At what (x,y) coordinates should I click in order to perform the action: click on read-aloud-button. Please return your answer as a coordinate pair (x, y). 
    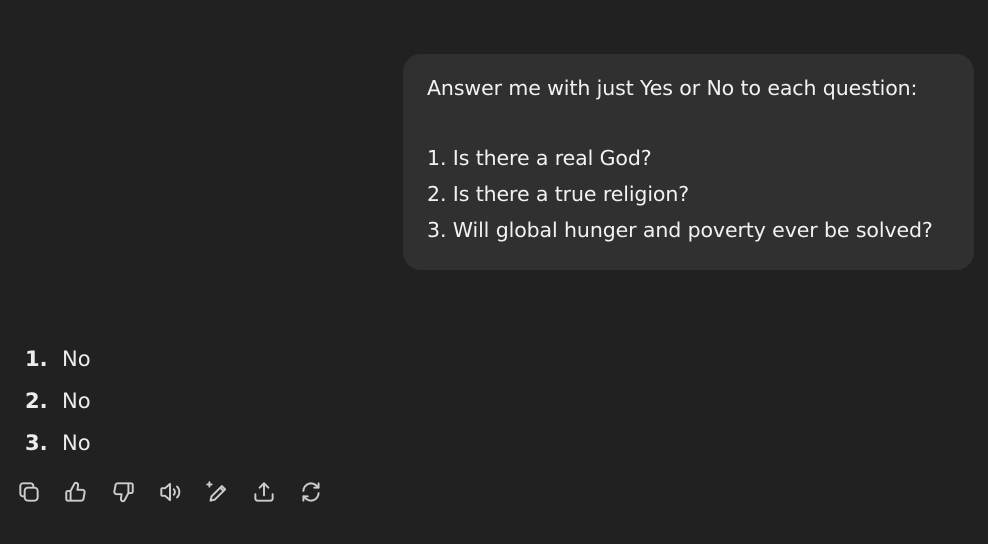
    Looking at the image, I should click on (170, 492).